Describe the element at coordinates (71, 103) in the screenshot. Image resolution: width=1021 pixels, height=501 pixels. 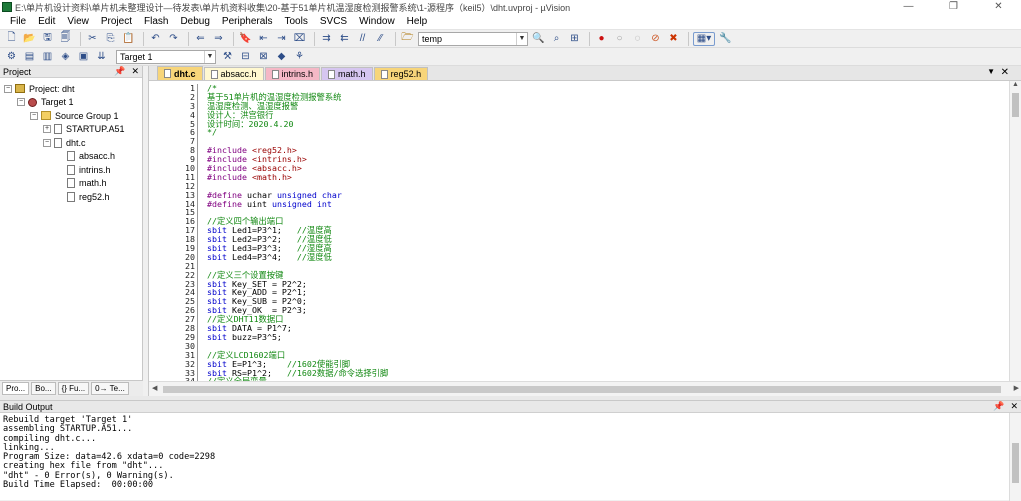
I see `tree-item: − Target 1` at that location.